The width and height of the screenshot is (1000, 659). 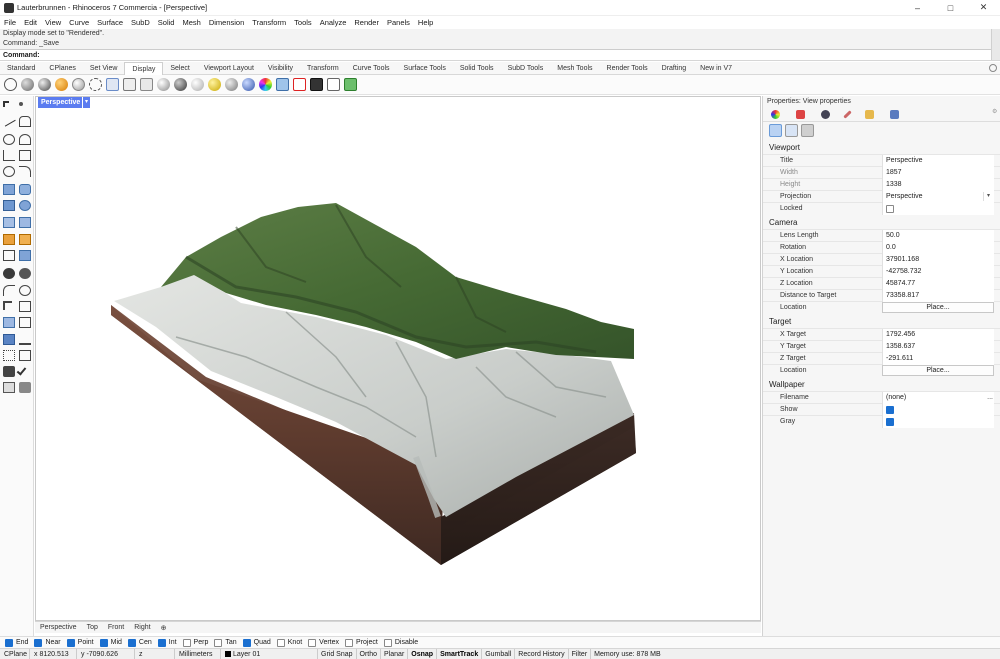 I want to click on point-icon, so click(x=21, y=104).